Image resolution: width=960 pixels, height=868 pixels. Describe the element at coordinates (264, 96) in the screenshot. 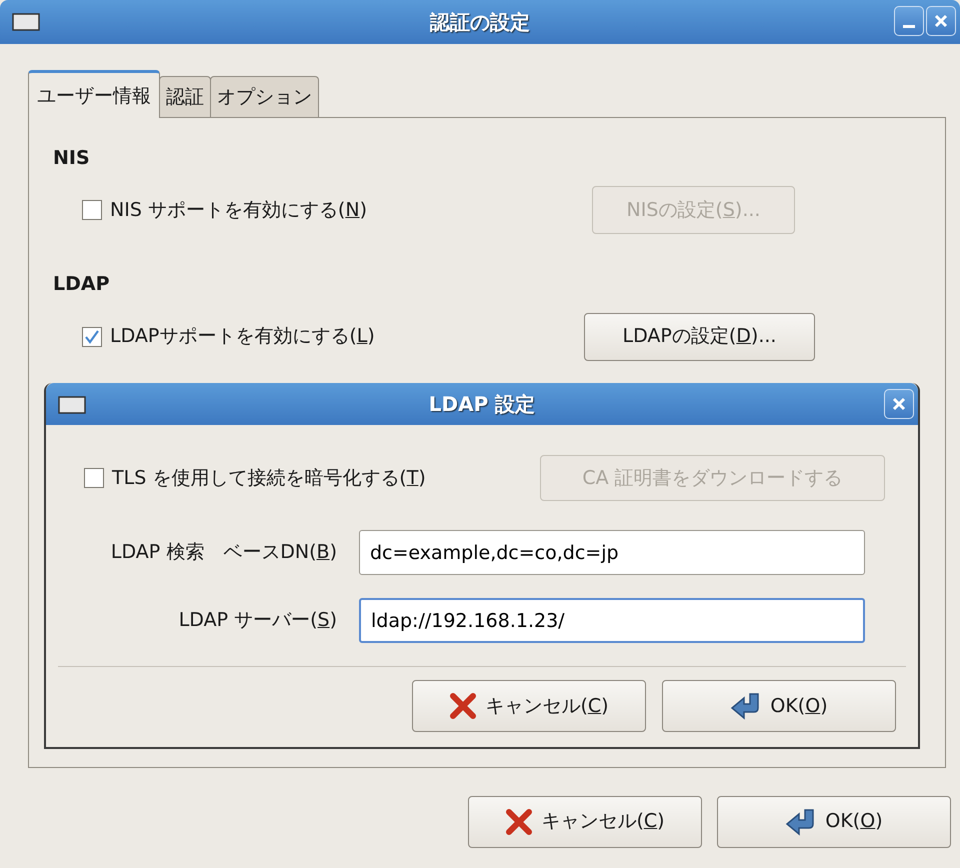

I see `tab: オプション` at that location.